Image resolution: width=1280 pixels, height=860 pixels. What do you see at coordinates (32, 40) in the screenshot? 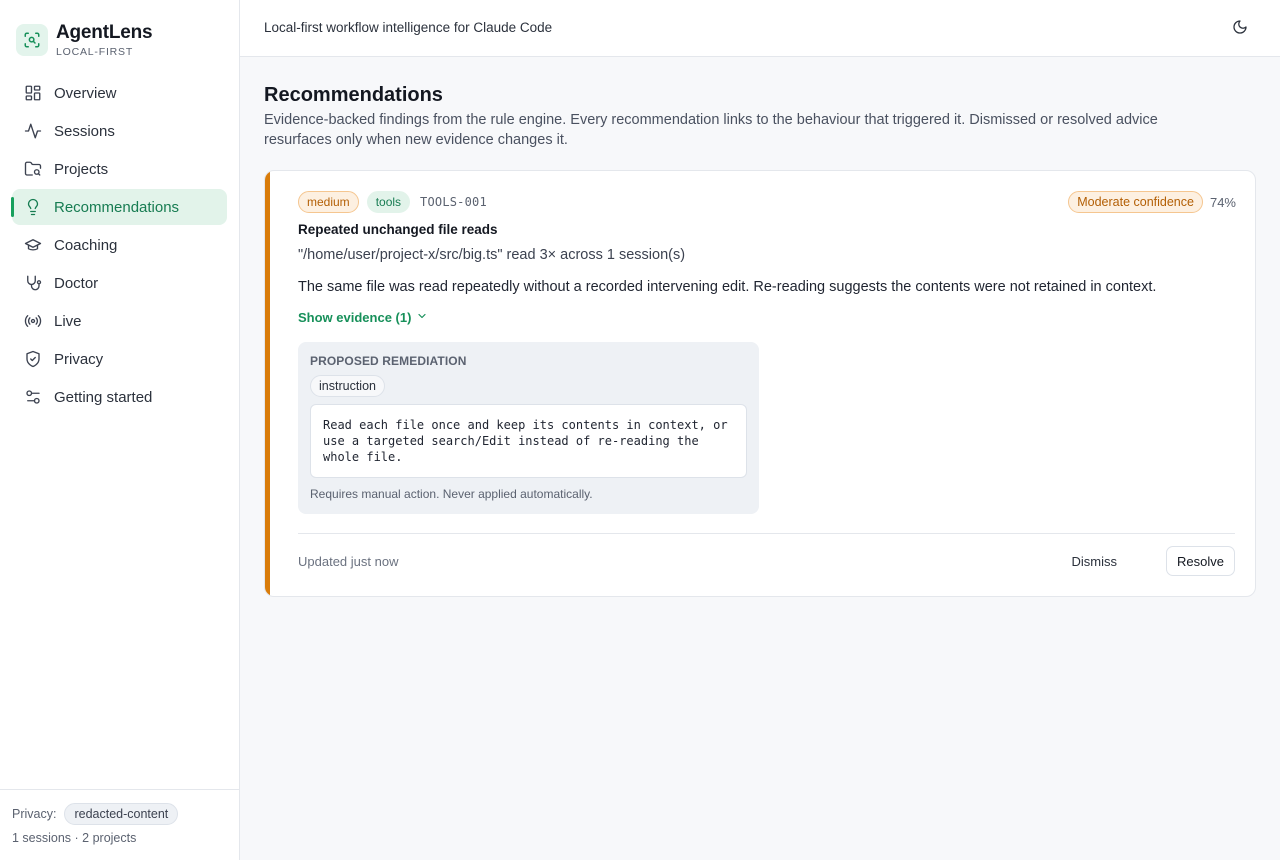
I see `scan-search-icon` at bounding box center [32, 40].